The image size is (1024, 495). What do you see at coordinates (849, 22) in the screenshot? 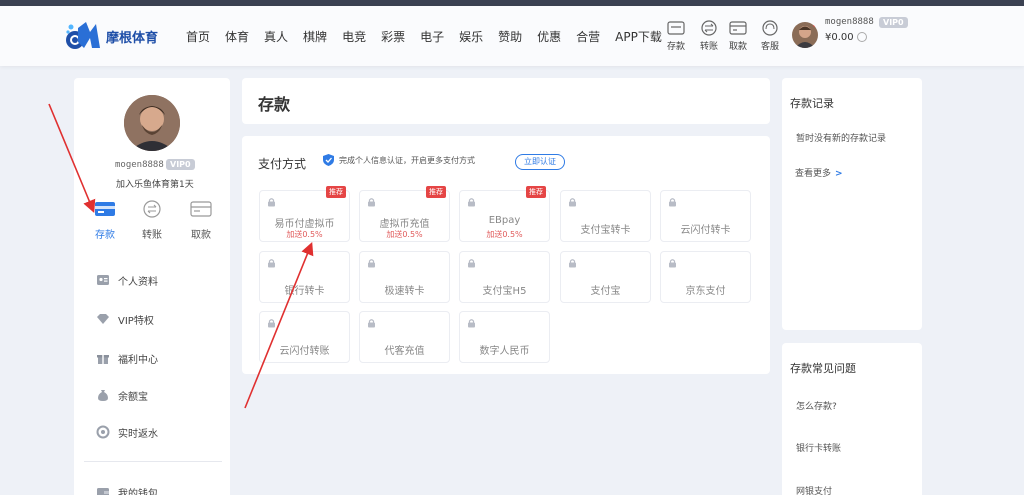
I see `header-username: mogen8888` at bounding box center [849, 22].